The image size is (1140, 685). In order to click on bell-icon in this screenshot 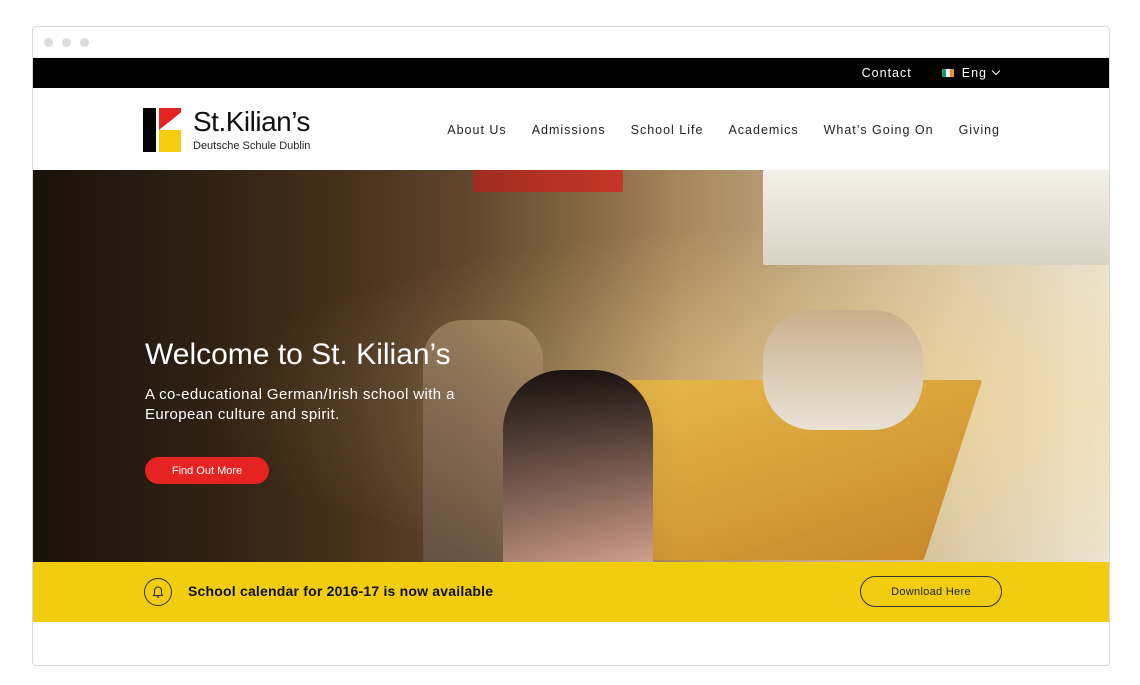, I will do `click(158, 592)`.